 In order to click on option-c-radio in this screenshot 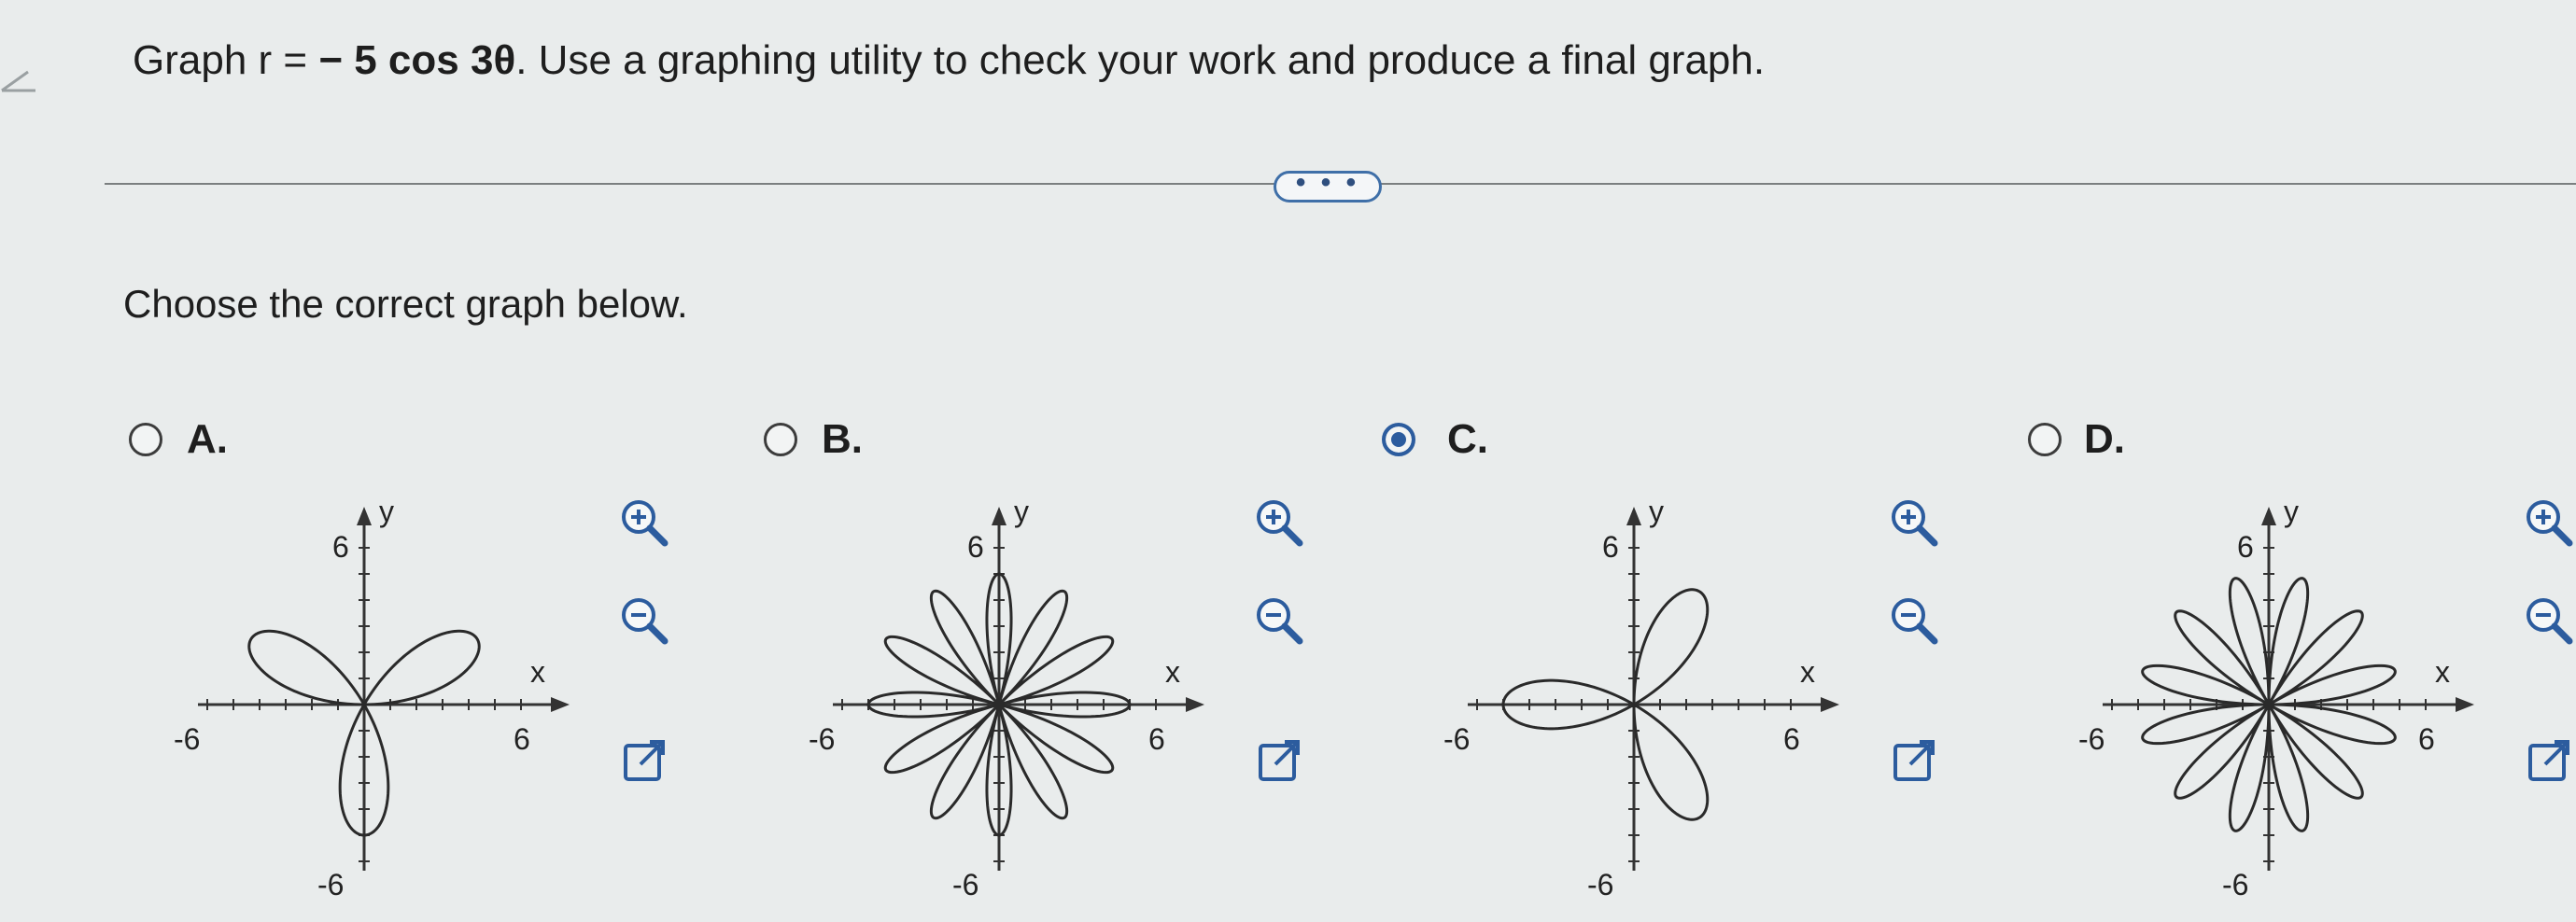, I will do `click(1399, 440)`.